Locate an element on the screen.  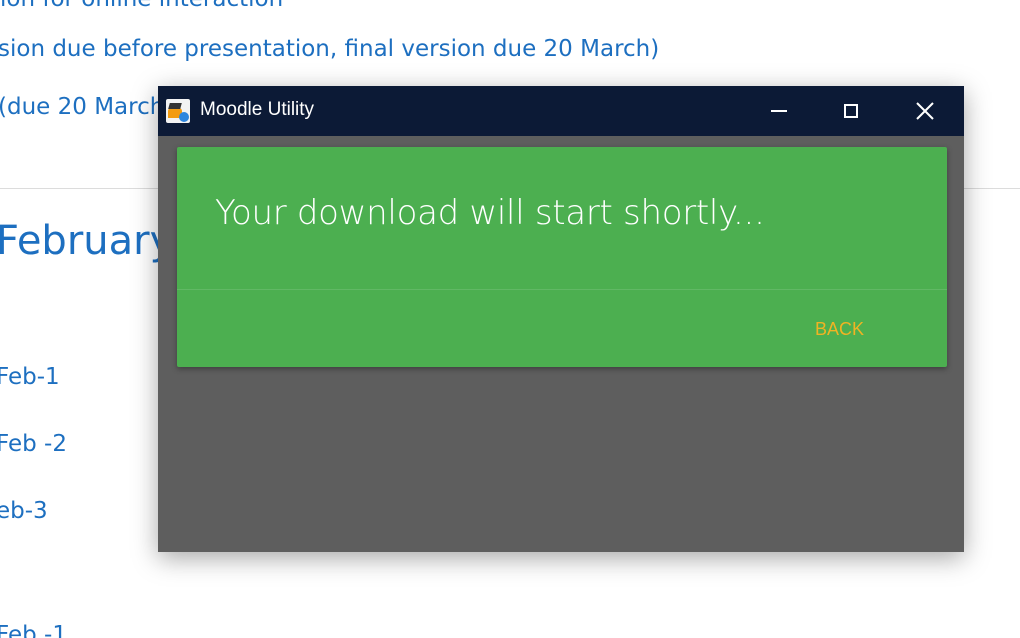
window-titlebar: Moodle Utility is located at coordinates (561, 111).